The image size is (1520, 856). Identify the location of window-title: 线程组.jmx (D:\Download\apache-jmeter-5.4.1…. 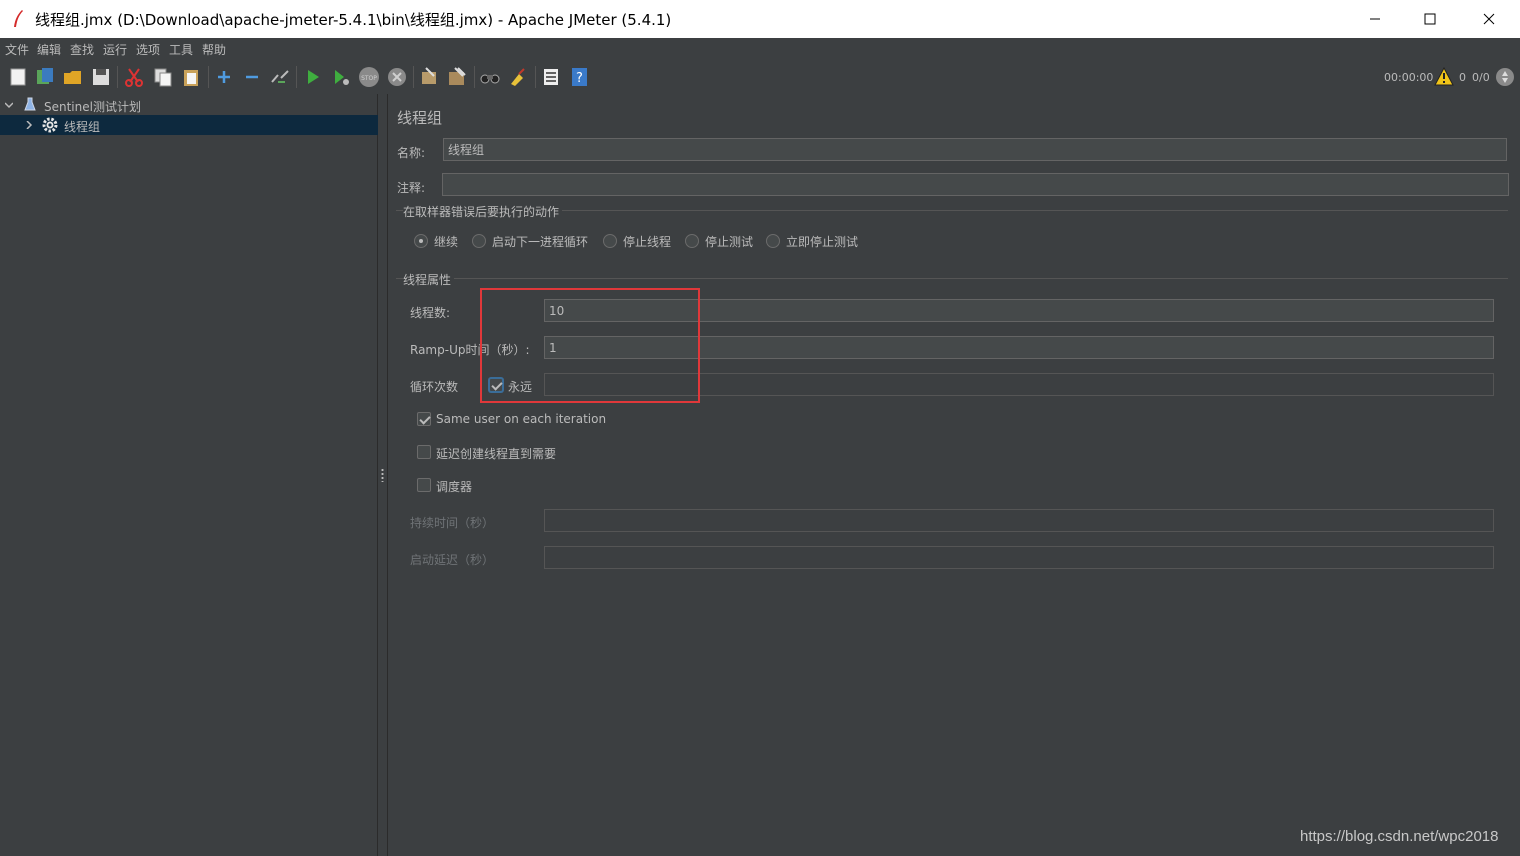
(353, 20).